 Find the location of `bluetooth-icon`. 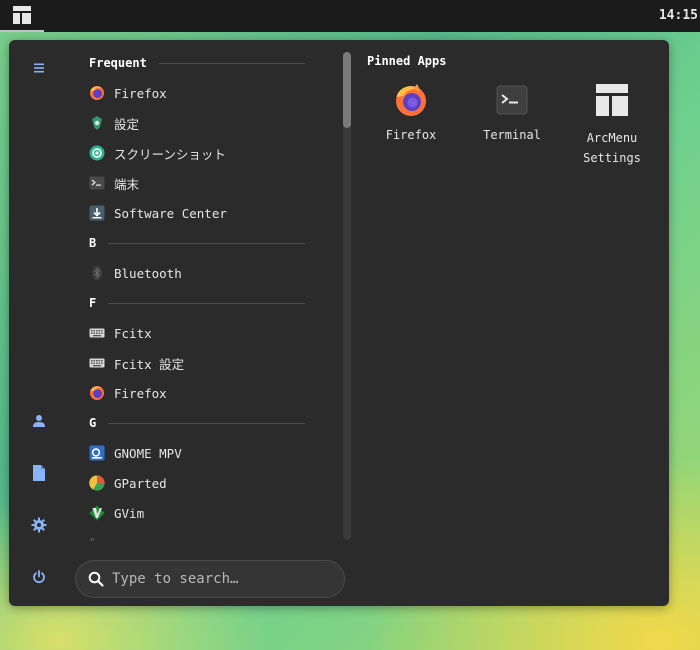

bluetooth-icon is located at coordinates (97, 273).